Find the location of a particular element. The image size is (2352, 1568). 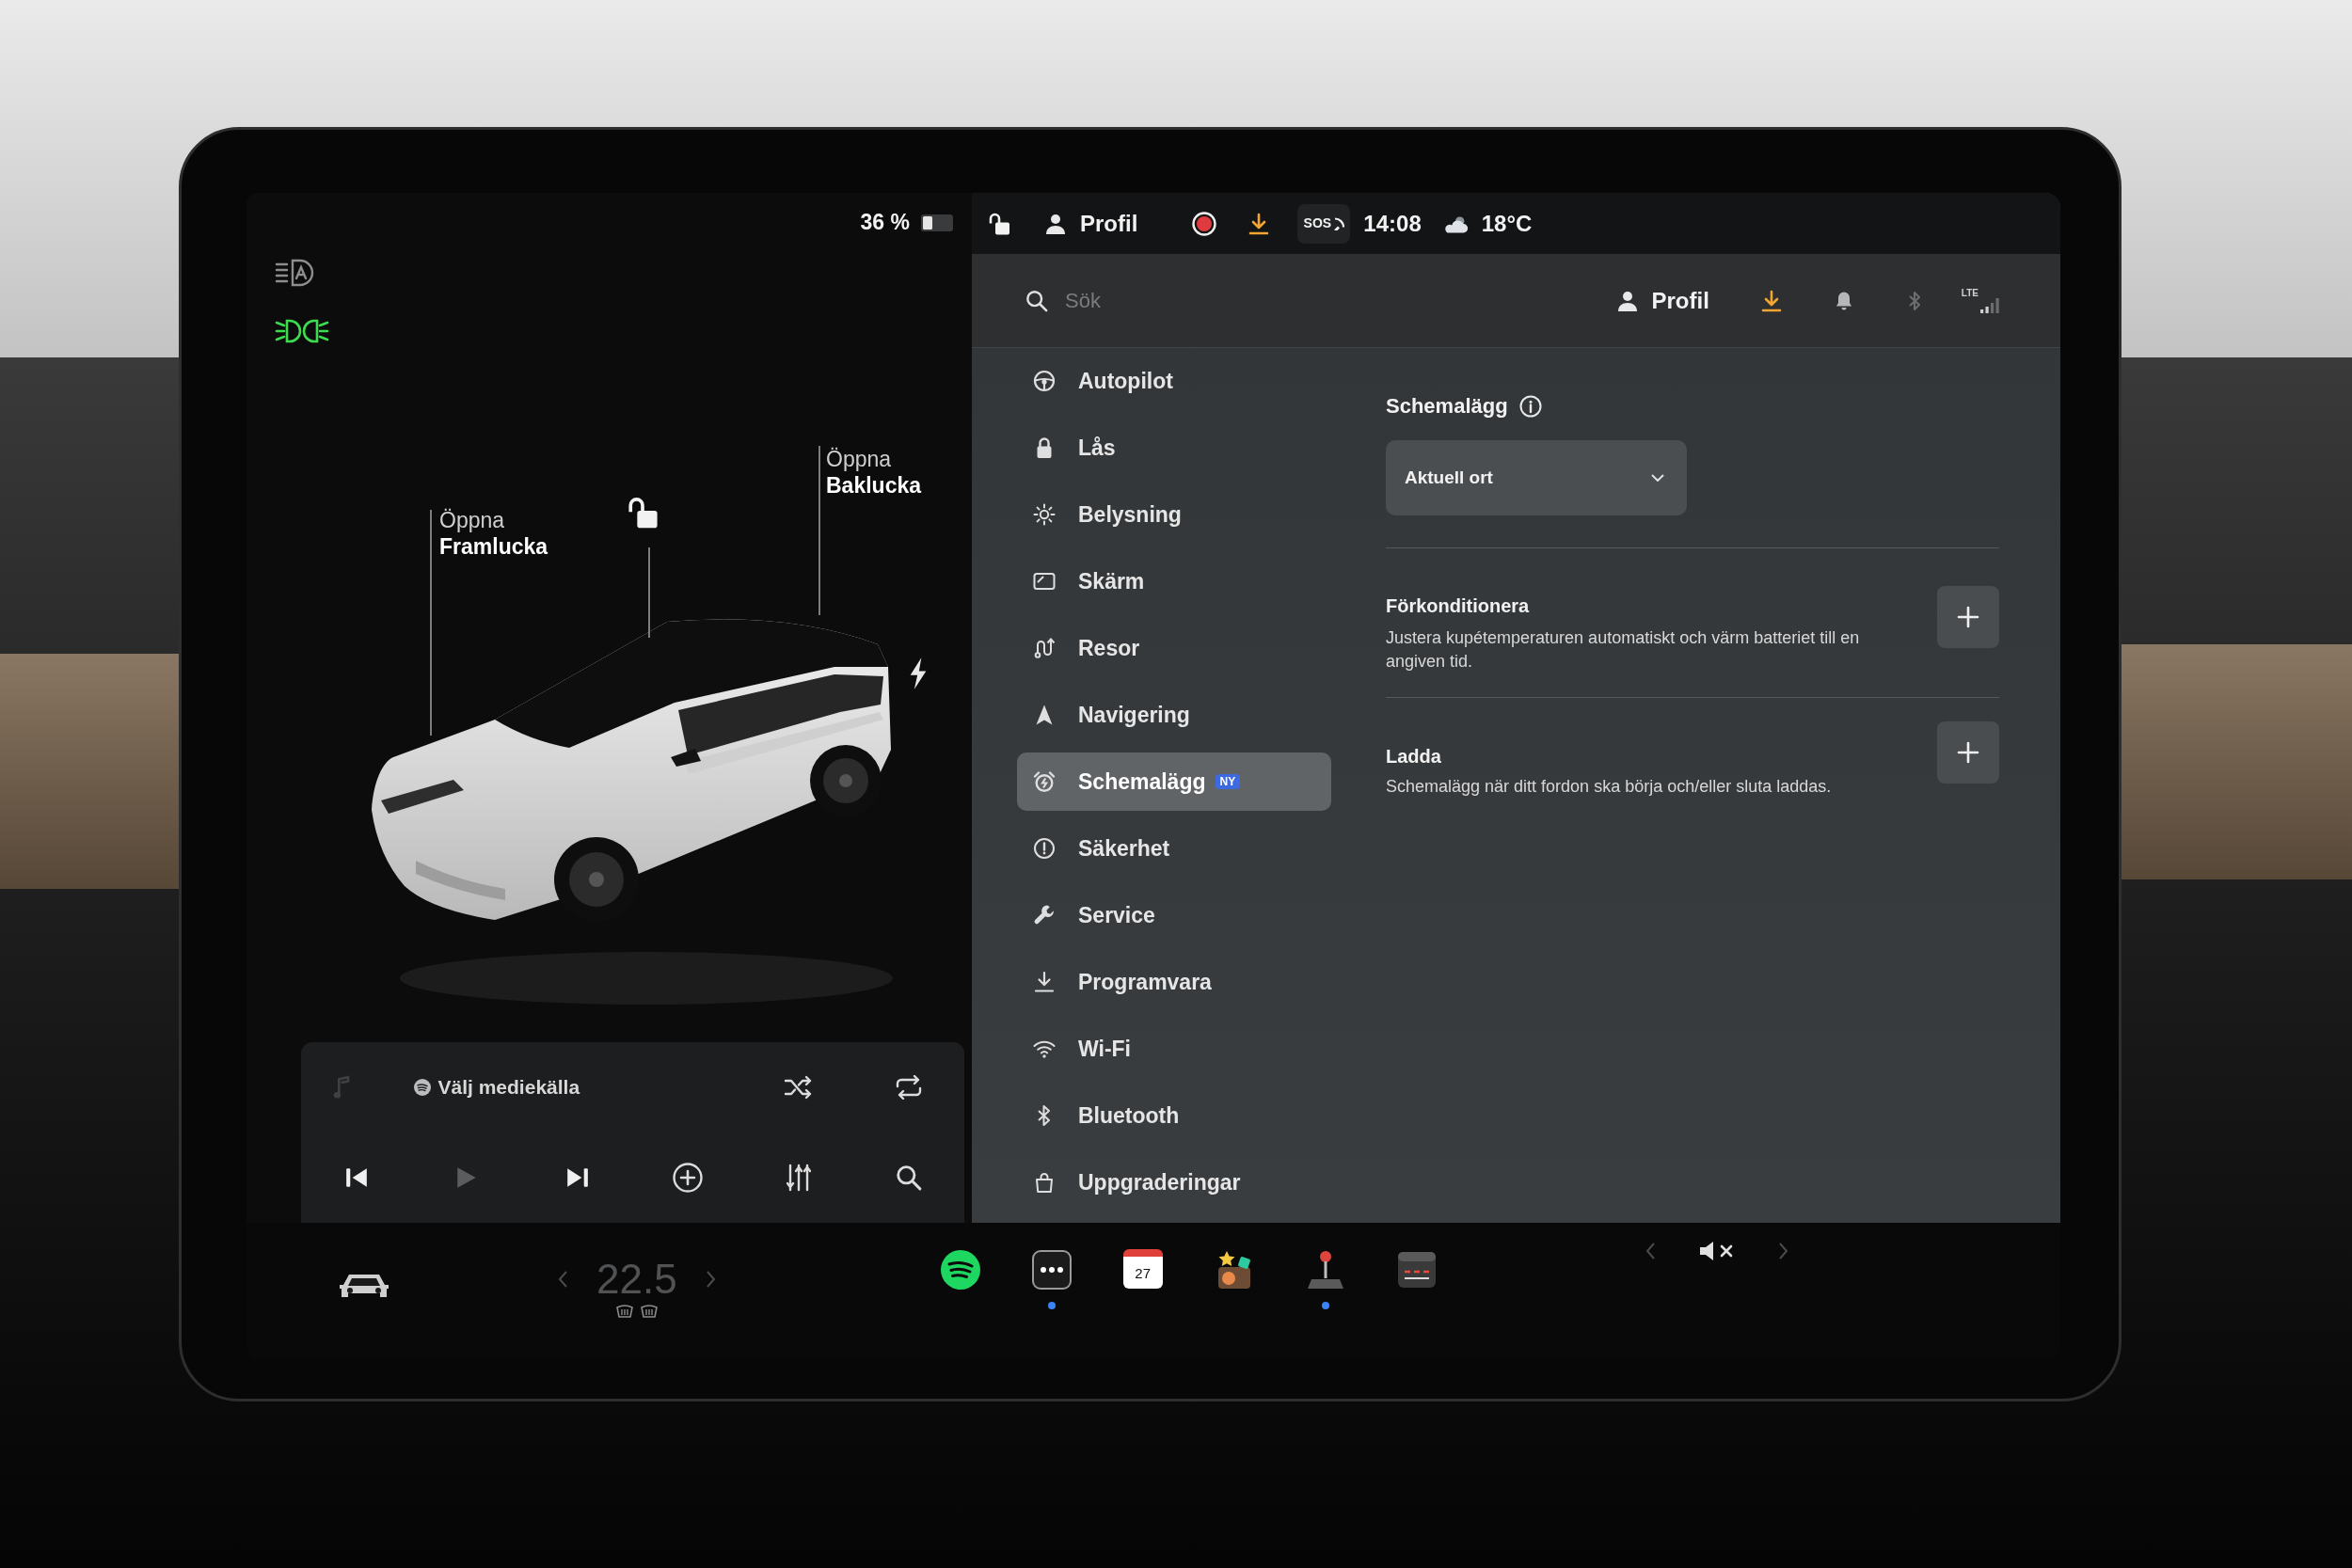

alarm-clock-icon is located at coordinates (1044, 781).